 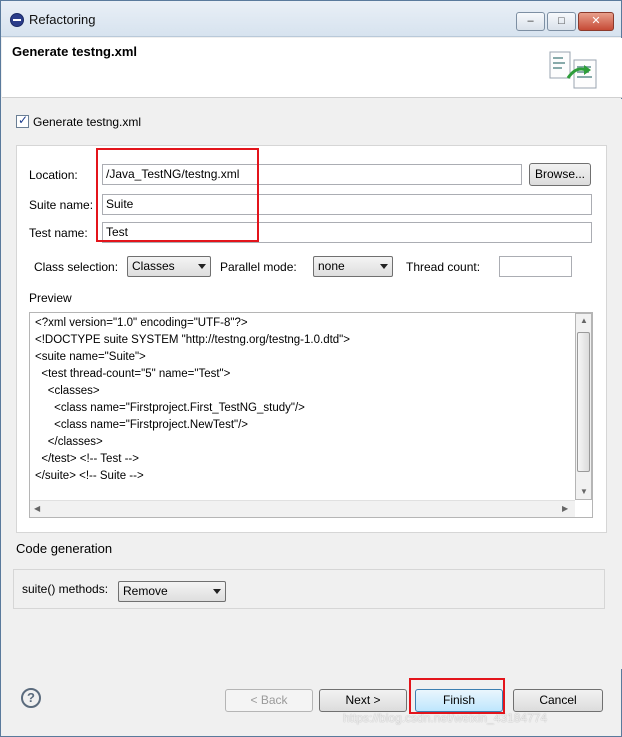 What do you see at coordinates (353, 266) in the screenshot?
I see `parallel-mode-select: none` at bounding box center [353, 266].